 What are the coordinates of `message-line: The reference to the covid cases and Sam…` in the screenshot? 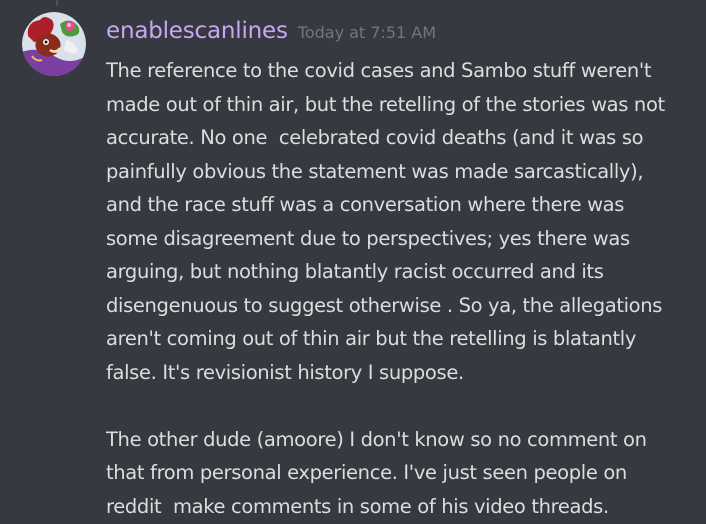 It's located at (379, 70).